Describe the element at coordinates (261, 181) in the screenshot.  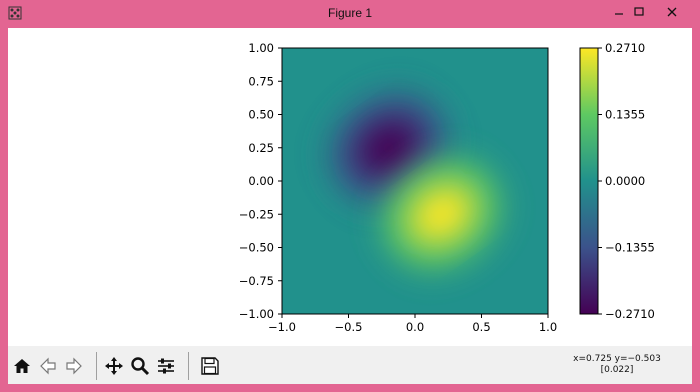
I see `y-tick-label: 0.00` at that location.